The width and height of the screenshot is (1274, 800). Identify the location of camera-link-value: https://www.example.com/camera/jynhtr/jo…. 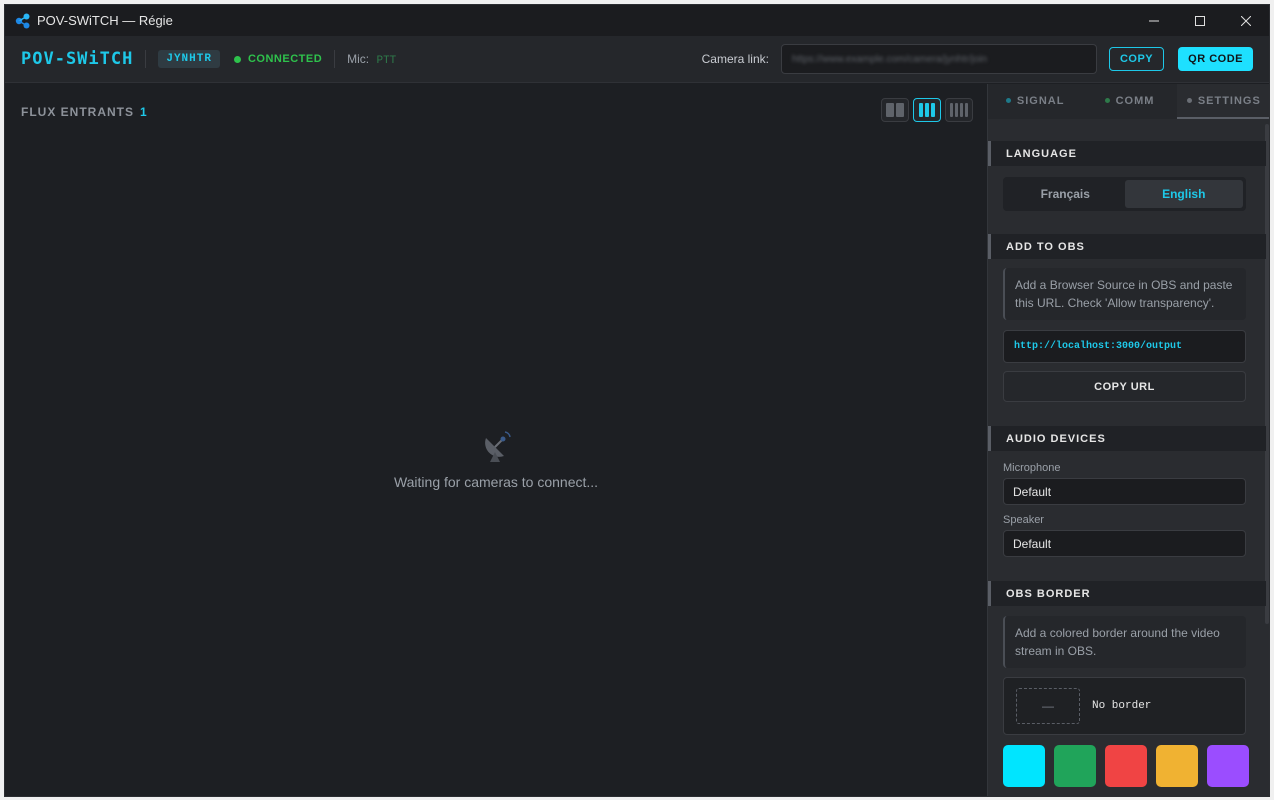
(889, 59).